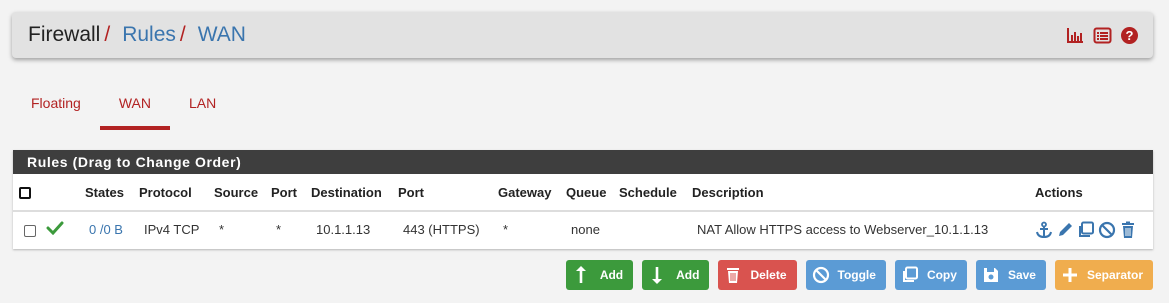 The width and height of the screenshot is (1169, 303). I want to click on cell-queue: none, so click(585, 229).